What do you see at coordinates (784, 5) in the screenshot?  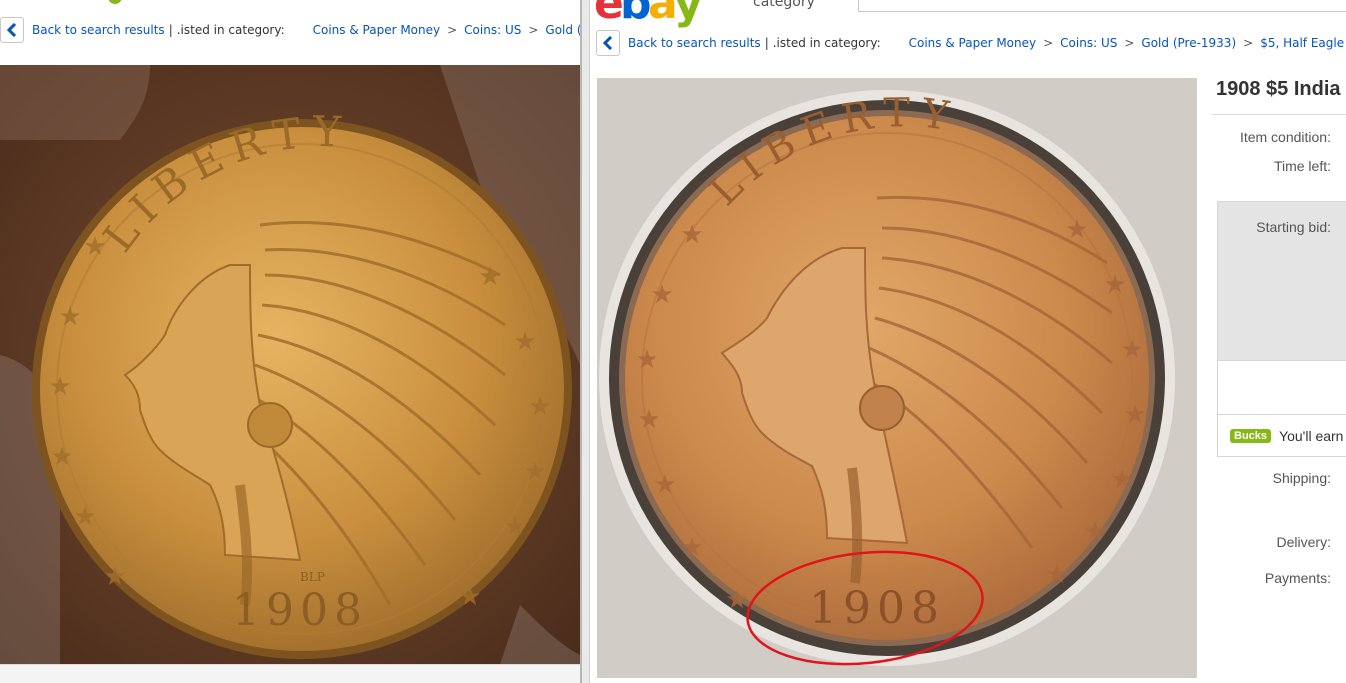 I see `search-category-label: category` at bounding box center [784, 5].